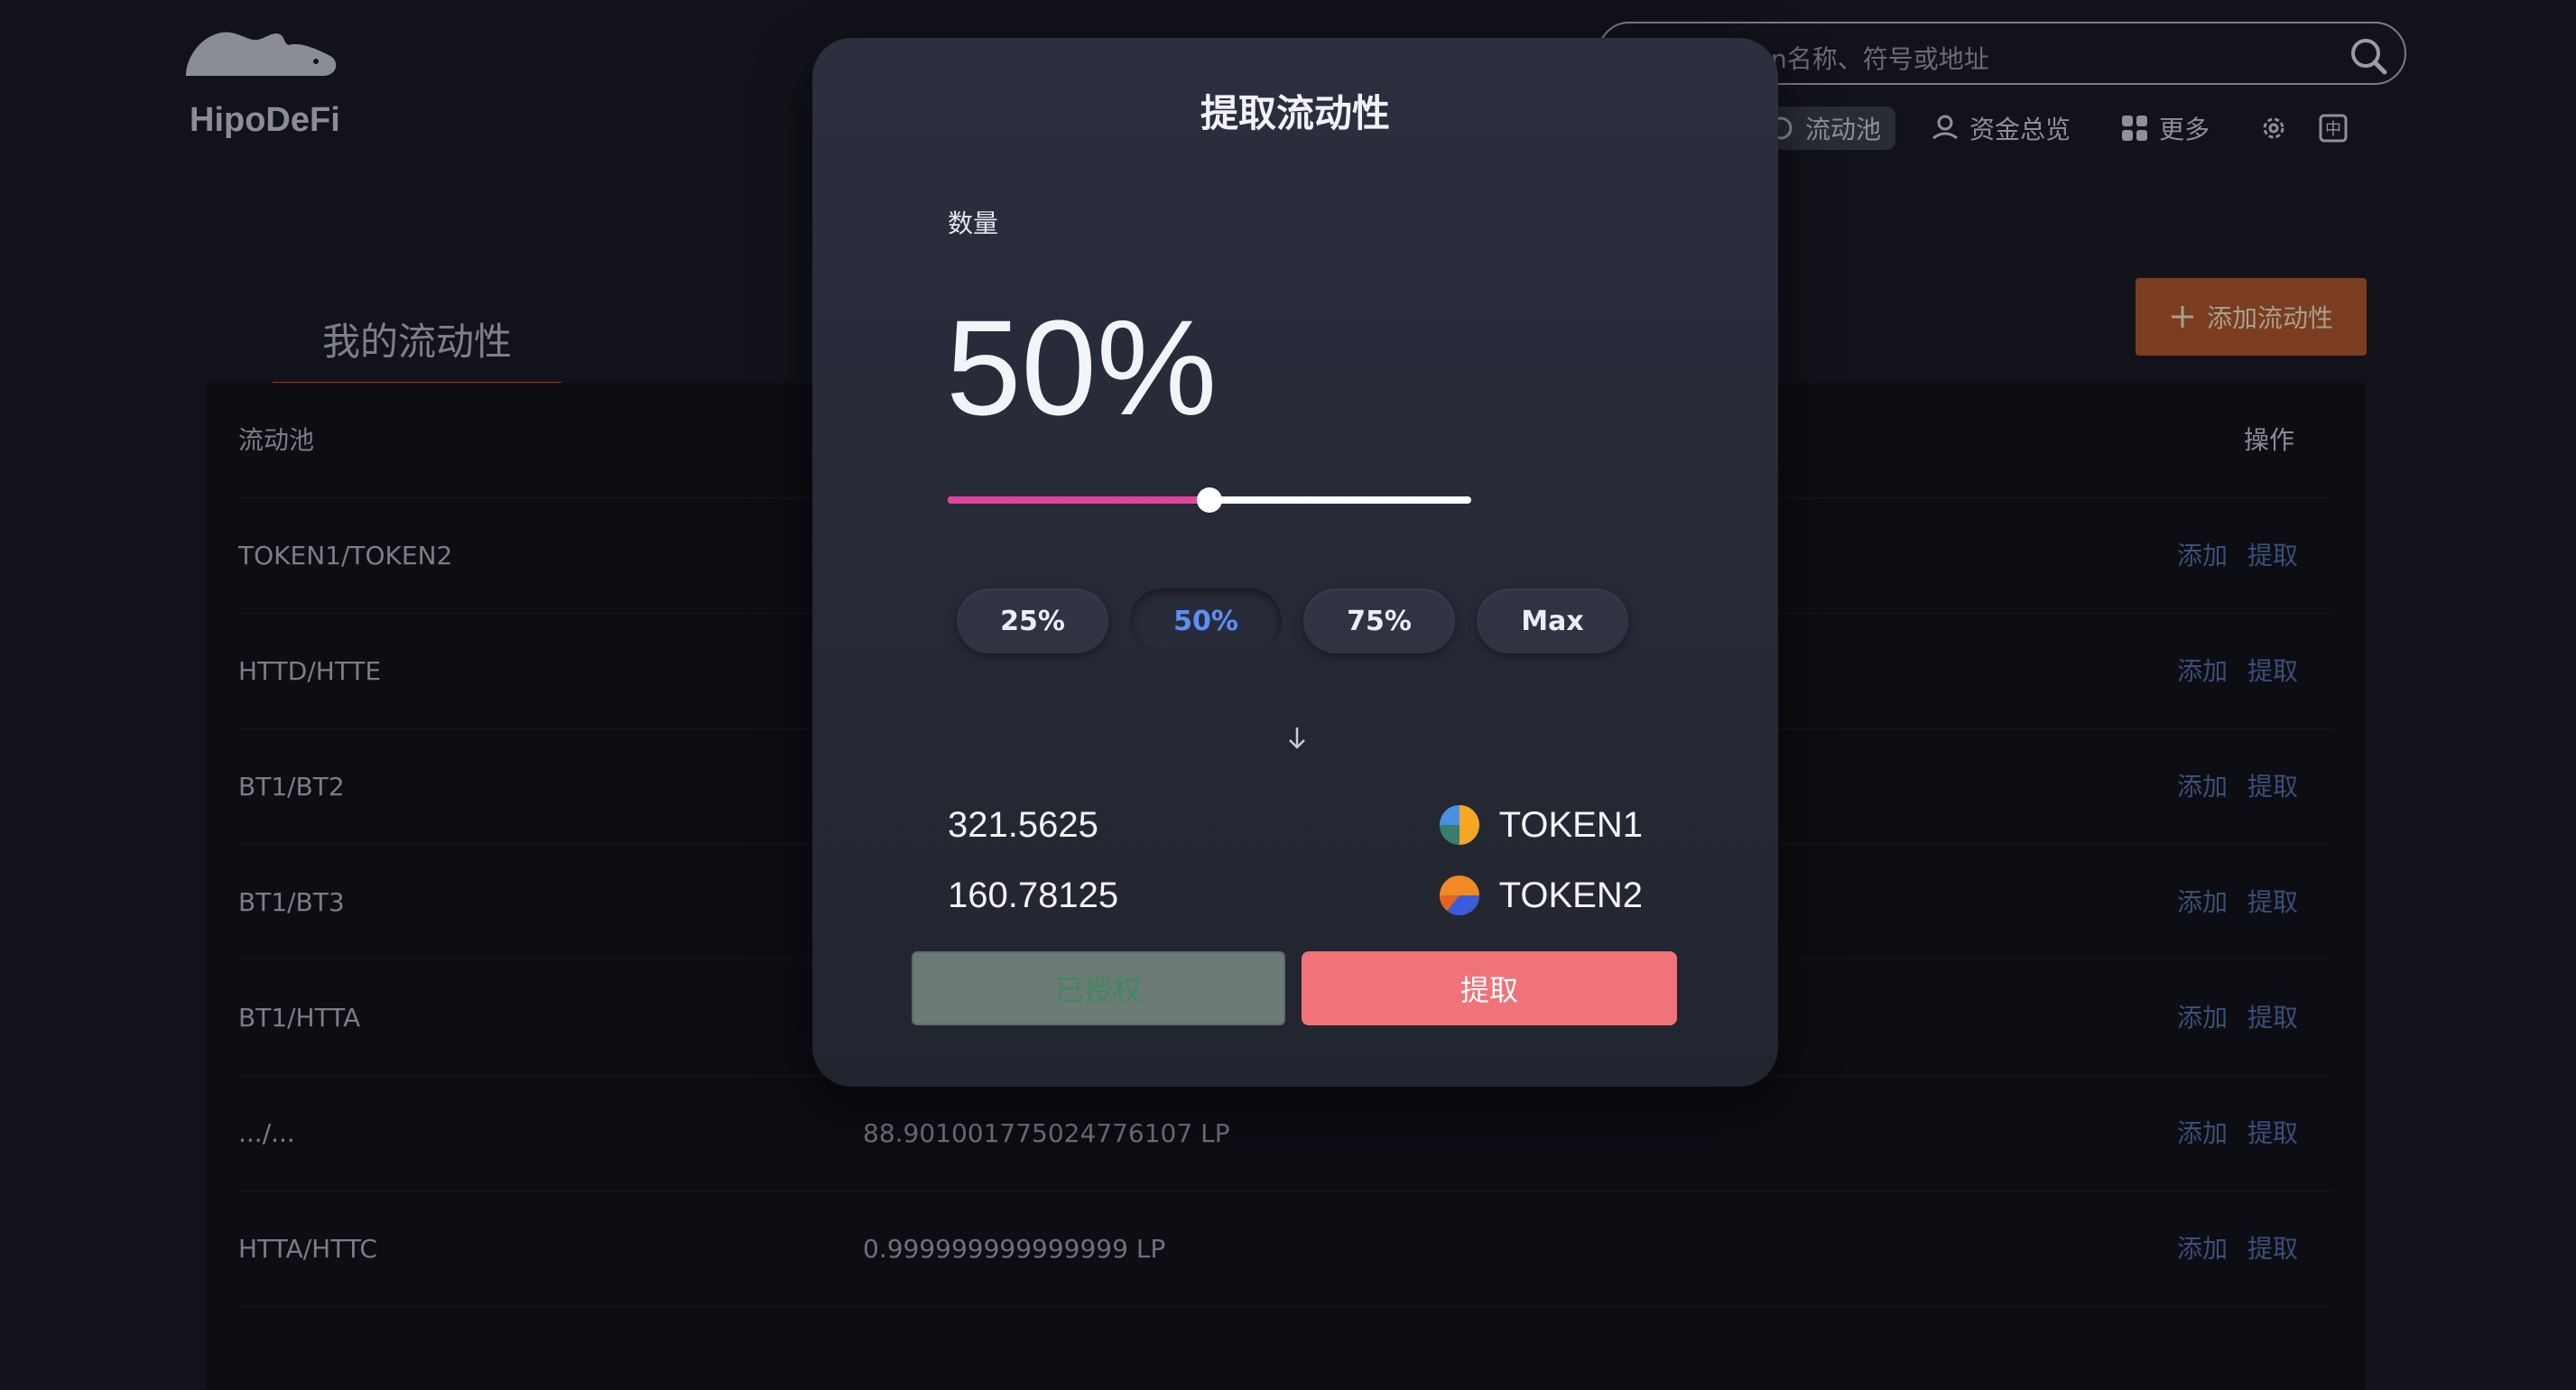 The image size is (2576, 1390). I want to click on funds-icon, so click(1945, 127).